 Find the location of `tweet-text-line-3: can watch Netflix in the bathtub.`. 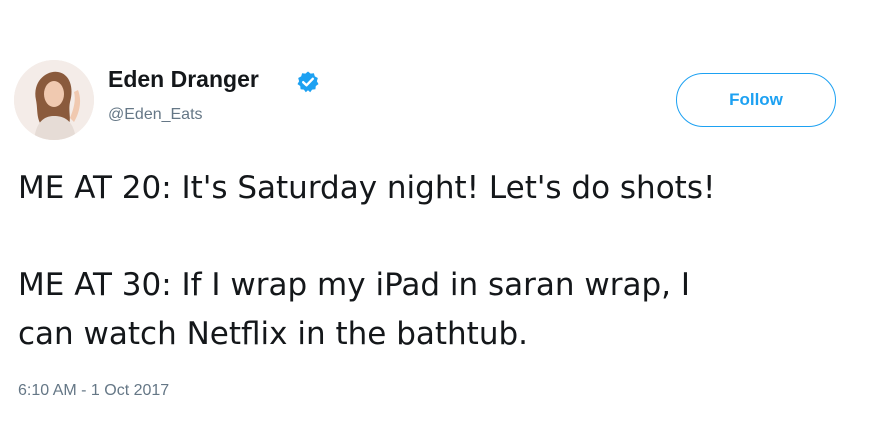

tweet-text-line-3: can watch Netflix in the bathtub. is located at coordinates (273, 334).